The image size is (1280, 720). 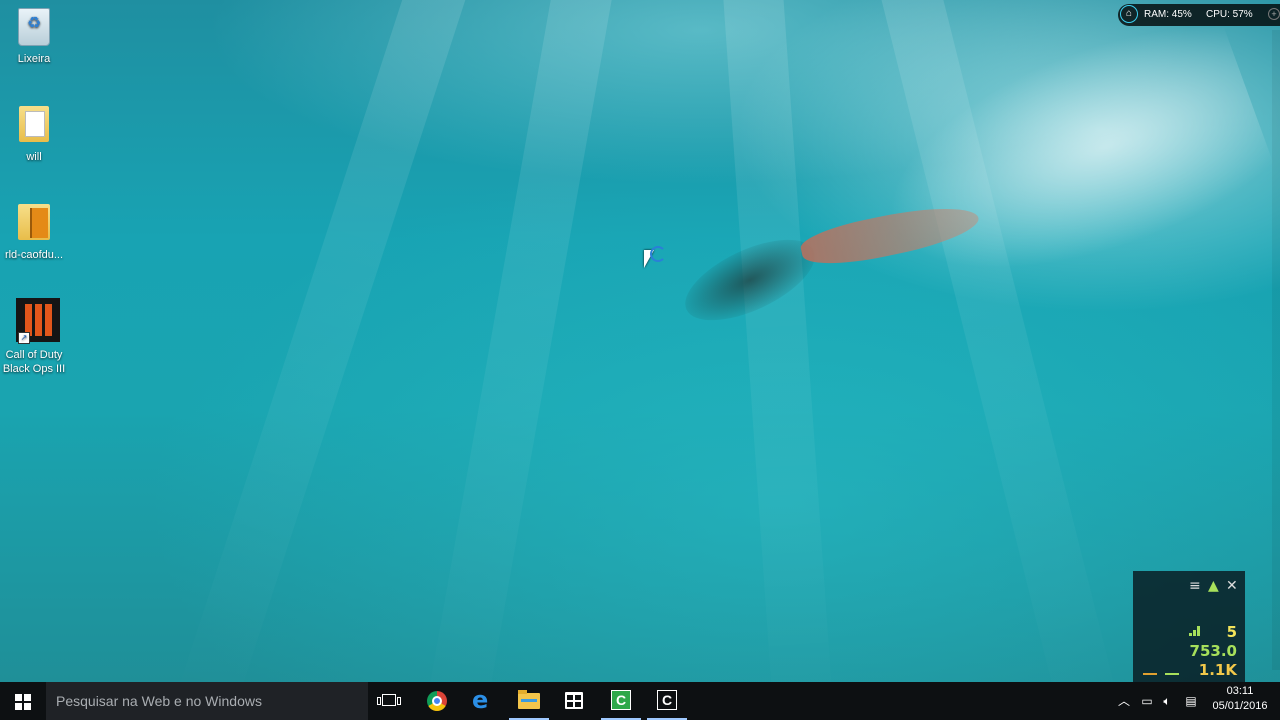 What do you see at coordinates (1240, 706) in the screenshot?
I see `clock-date: 05/01/2016` at bounding box center [1240, 706].